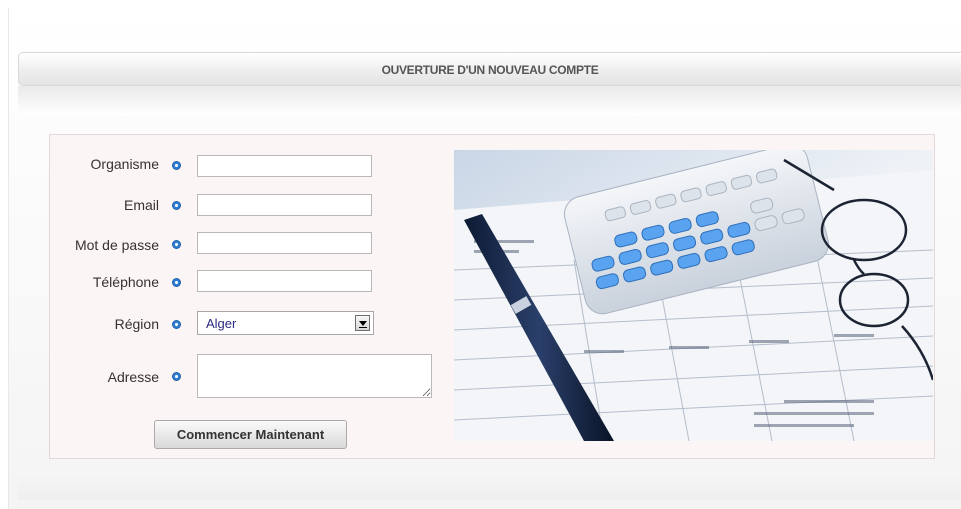  What do you see at coordinates (489, 101) in the screenshot?
I see `header-shadow` at bounding box center [489, 101].